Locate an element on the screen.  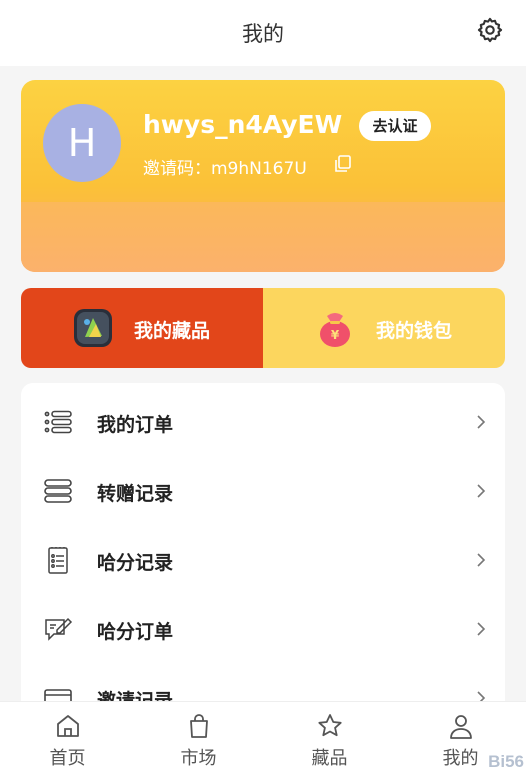
menu-item-label: 哈分记录 is located at coordinates (135, 563).